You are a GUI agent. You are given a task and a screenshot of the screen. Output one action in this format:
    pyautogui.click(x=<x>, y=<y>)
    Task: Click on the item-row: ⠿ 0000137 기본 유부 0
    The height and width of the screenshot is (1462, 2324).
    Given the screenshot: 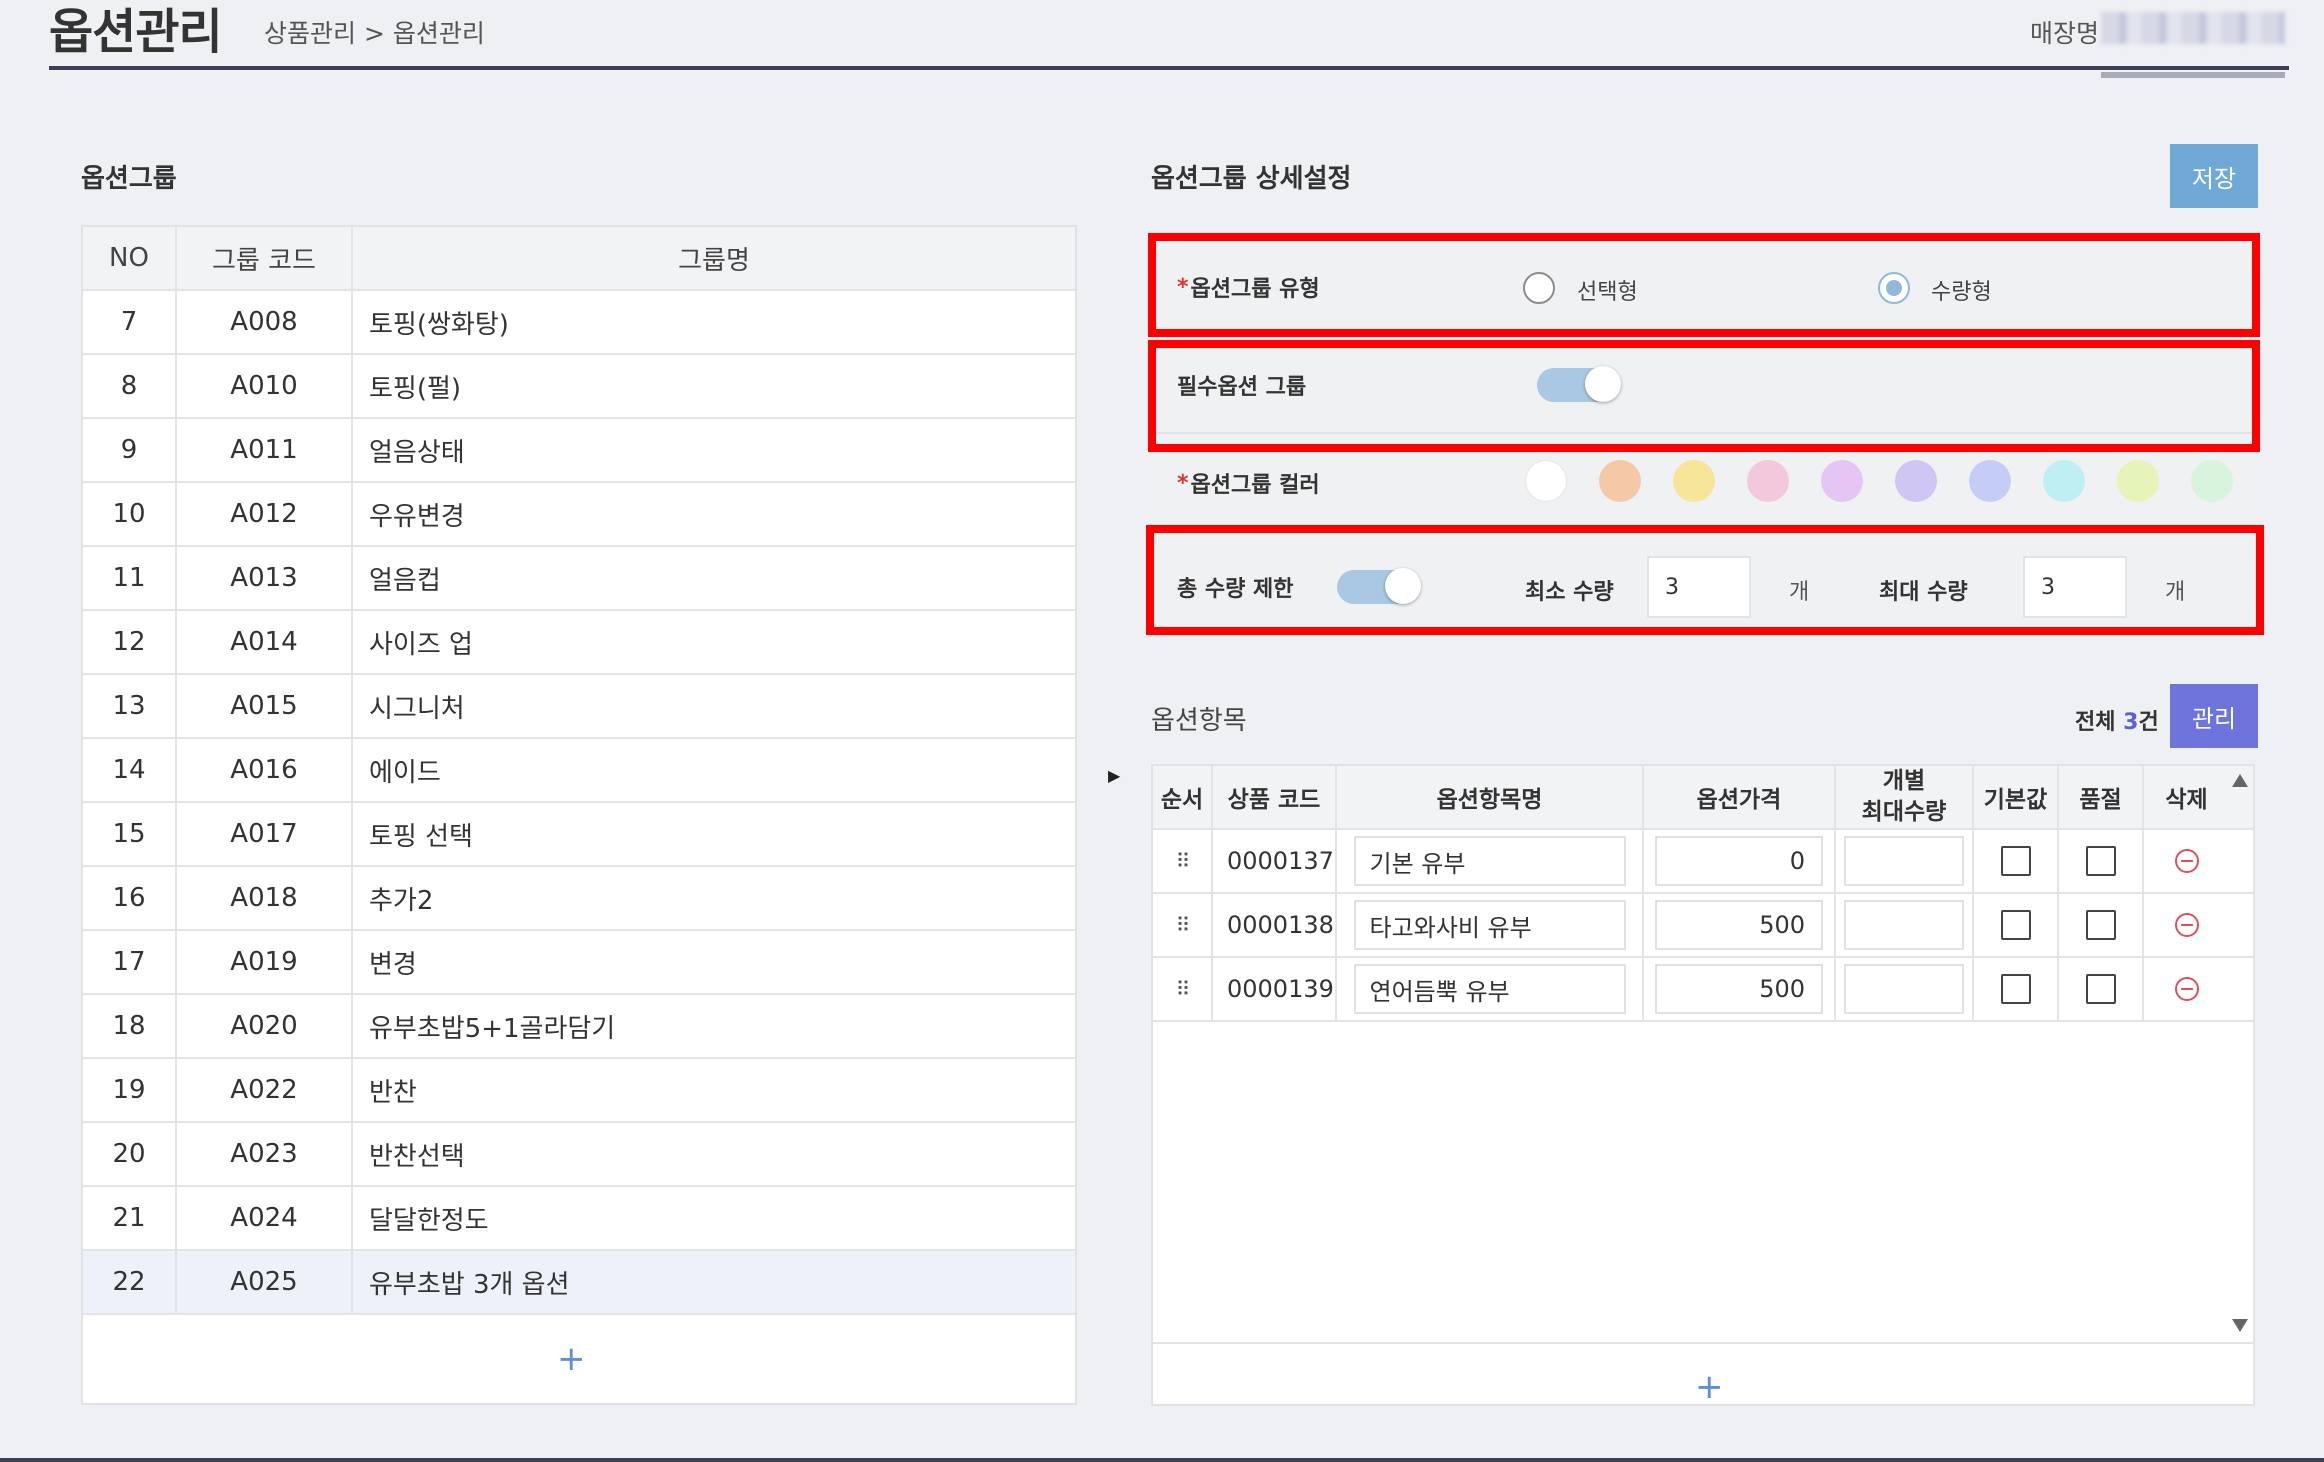 What is the action you would take?
    pyautogui.click(x=1703, y=862)
    